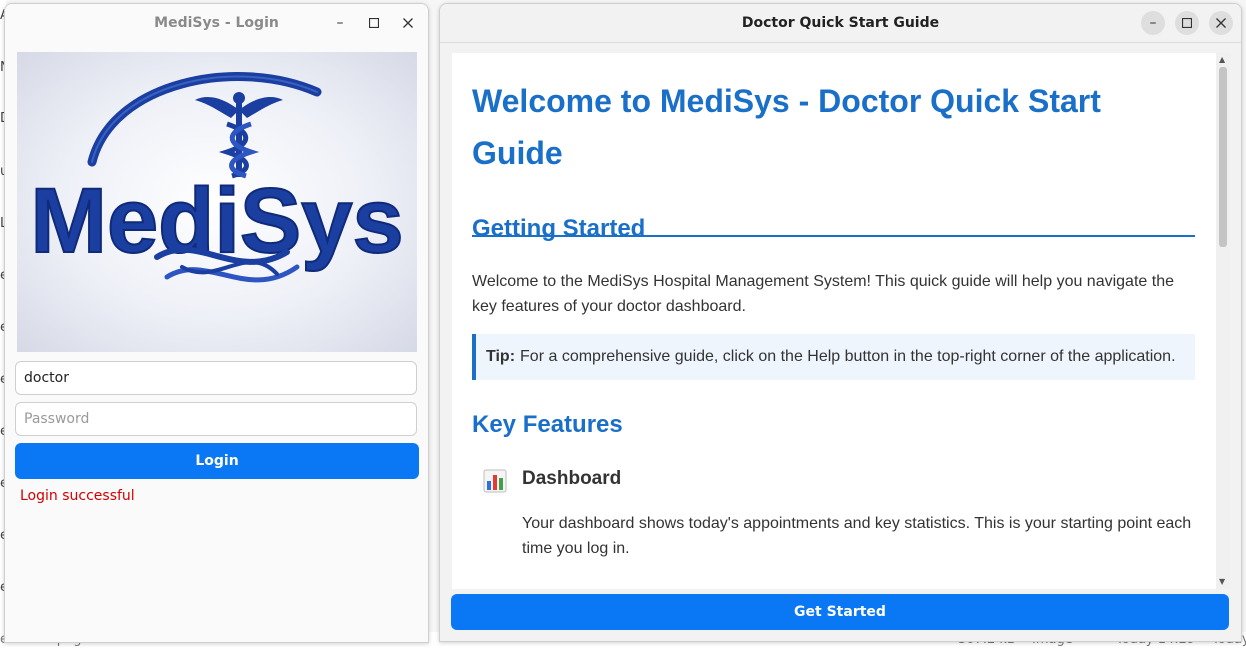 This screenshot has width=1246, height=650. Describe the element at coordinates (840, 612) in the screenshot. I see `get-started-button: Get Started` at that location.